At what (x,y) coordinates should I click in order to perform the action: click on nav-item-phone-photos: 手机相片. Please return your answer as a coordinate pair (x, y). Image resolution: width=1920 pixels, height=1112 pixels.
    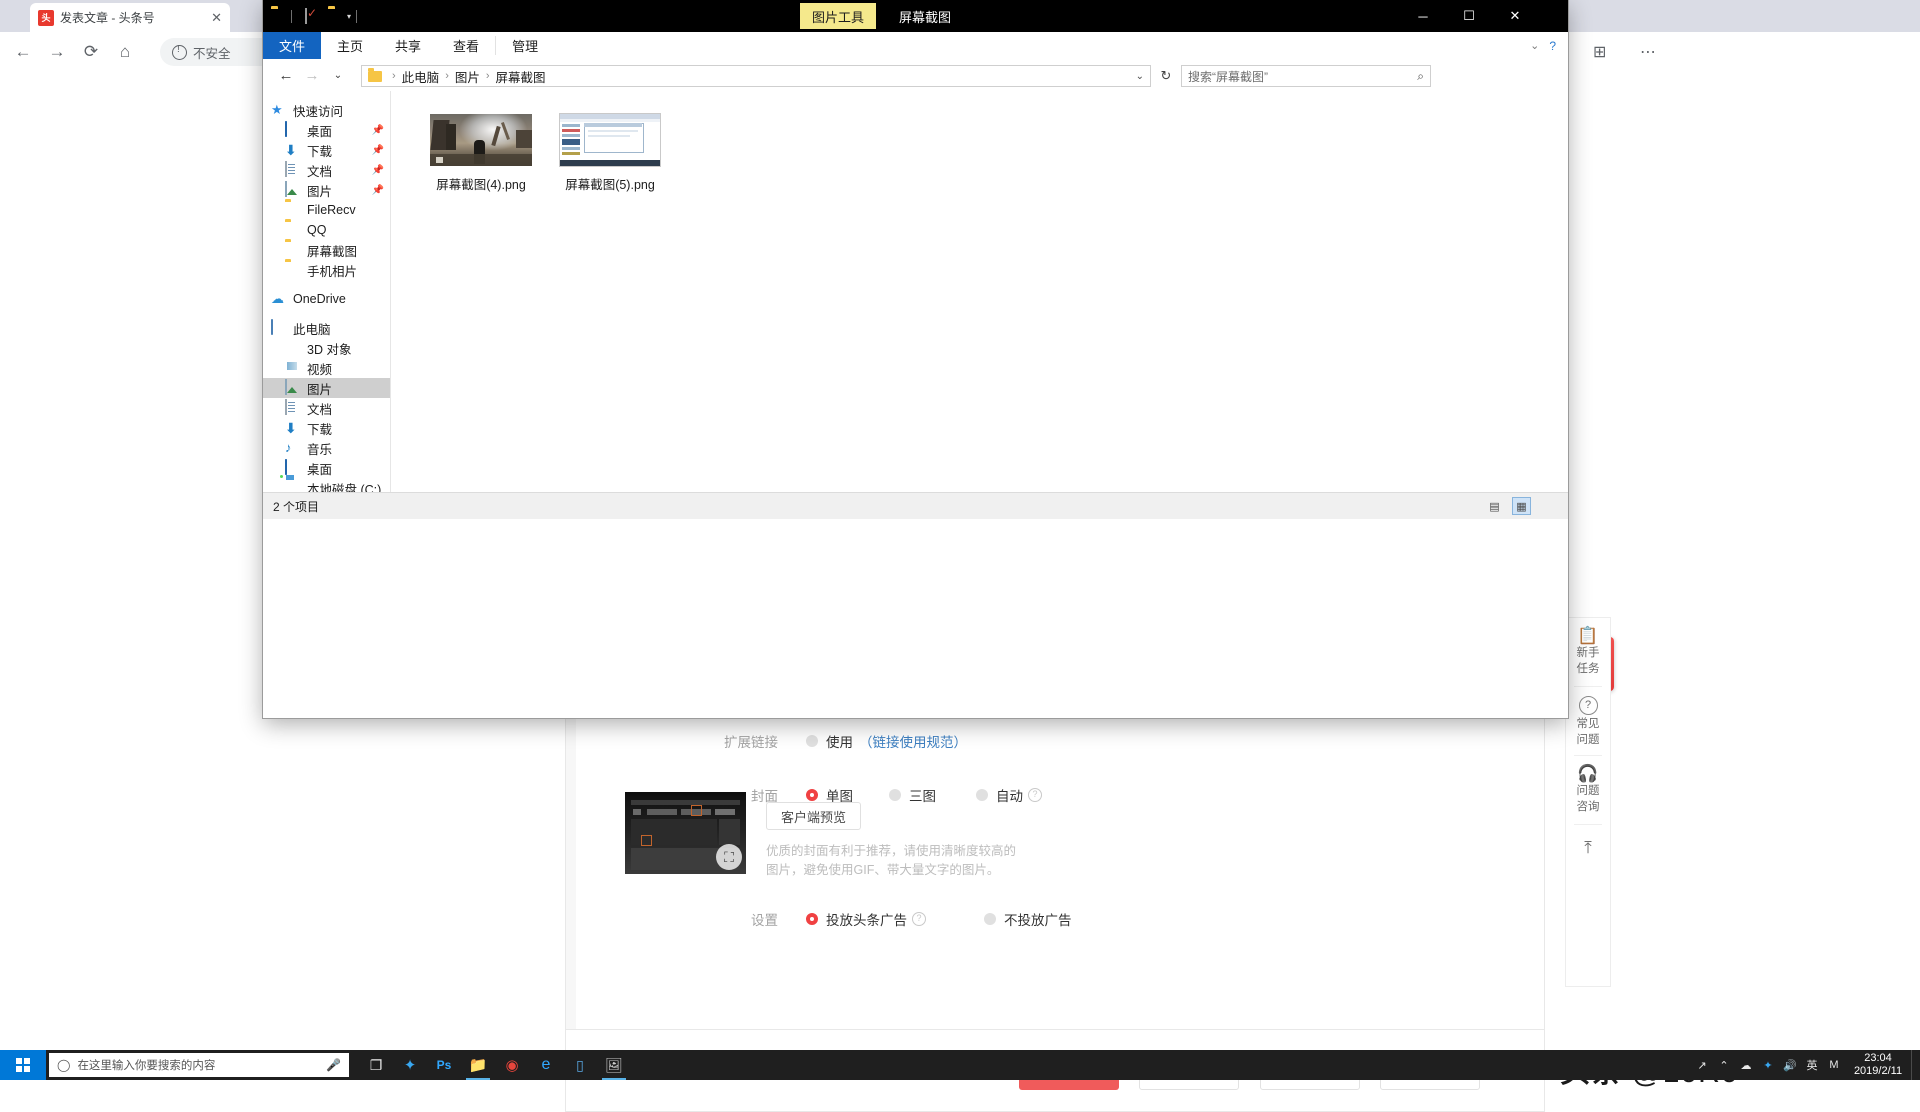
    Looking at the image, I should click on (326, 270).